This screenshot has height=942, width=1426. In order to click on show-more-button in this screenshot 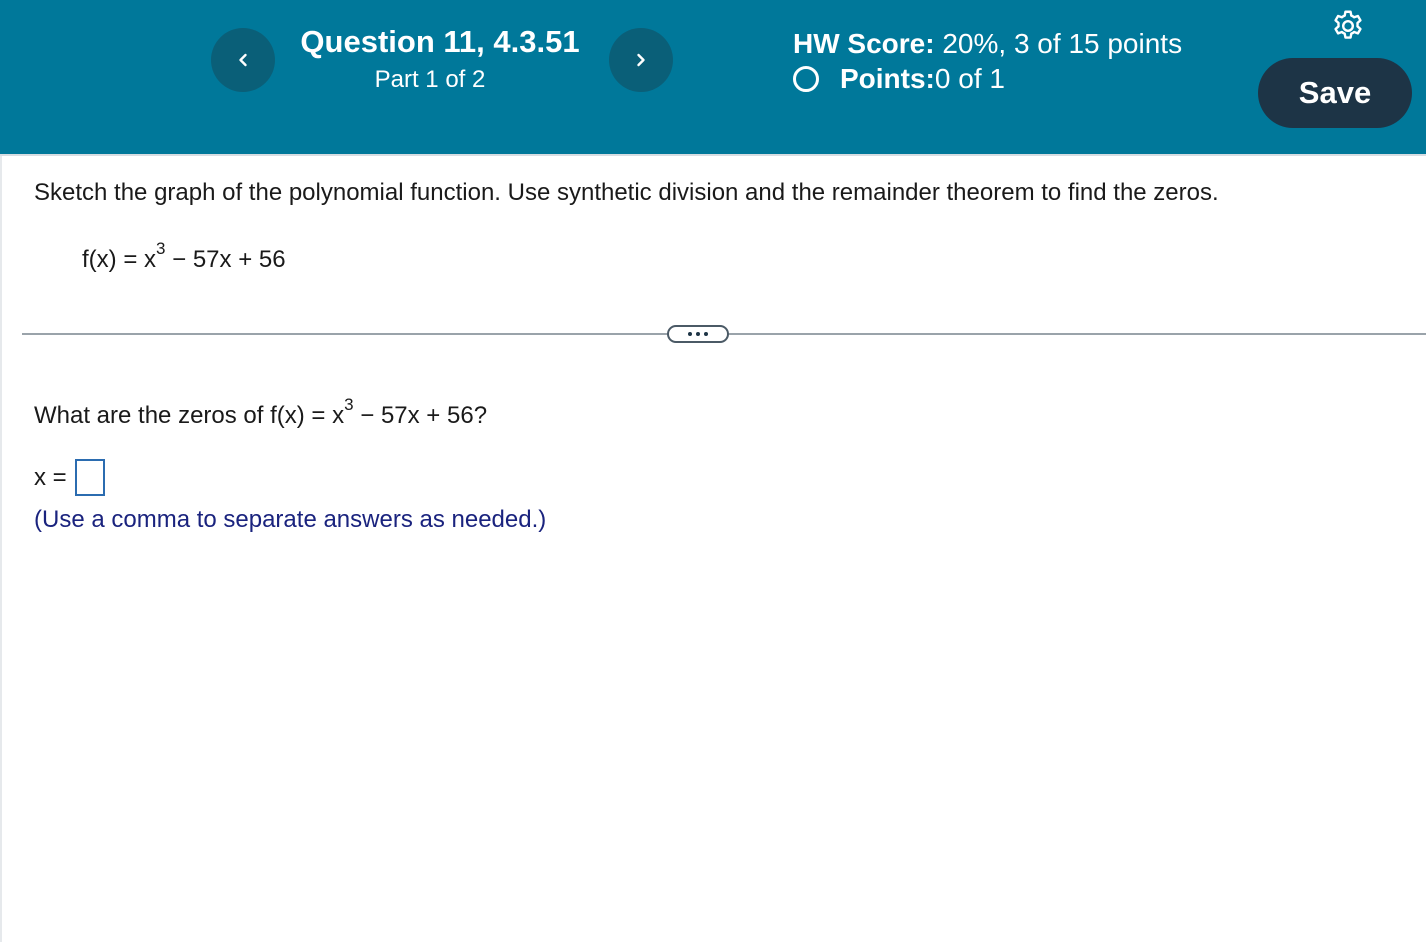, I will do `click(698, 334)`.